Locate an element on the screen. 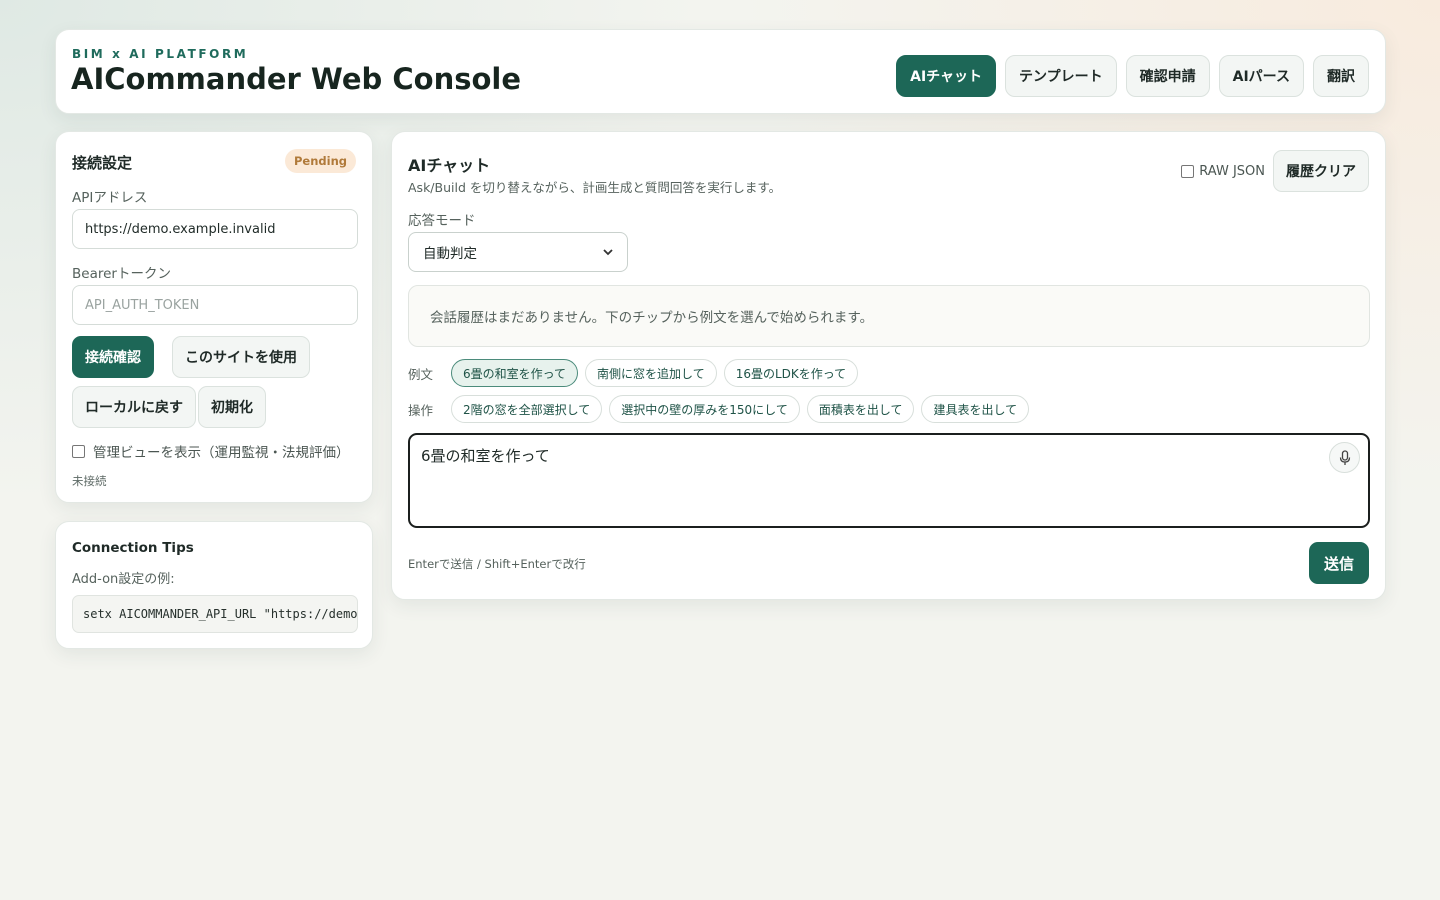  tips-subtitle: Add-on設定の例: is located at coordinates (123, 579).